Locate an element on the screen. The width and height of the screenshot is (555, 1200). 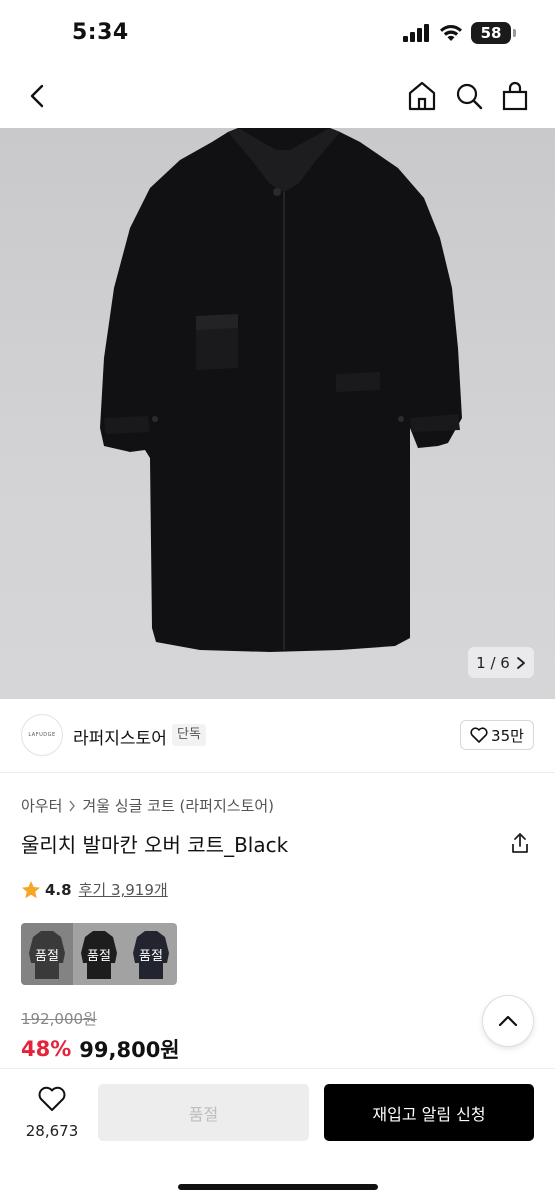
status-bar: 5:34 58 is located at coordinates (277, 33).